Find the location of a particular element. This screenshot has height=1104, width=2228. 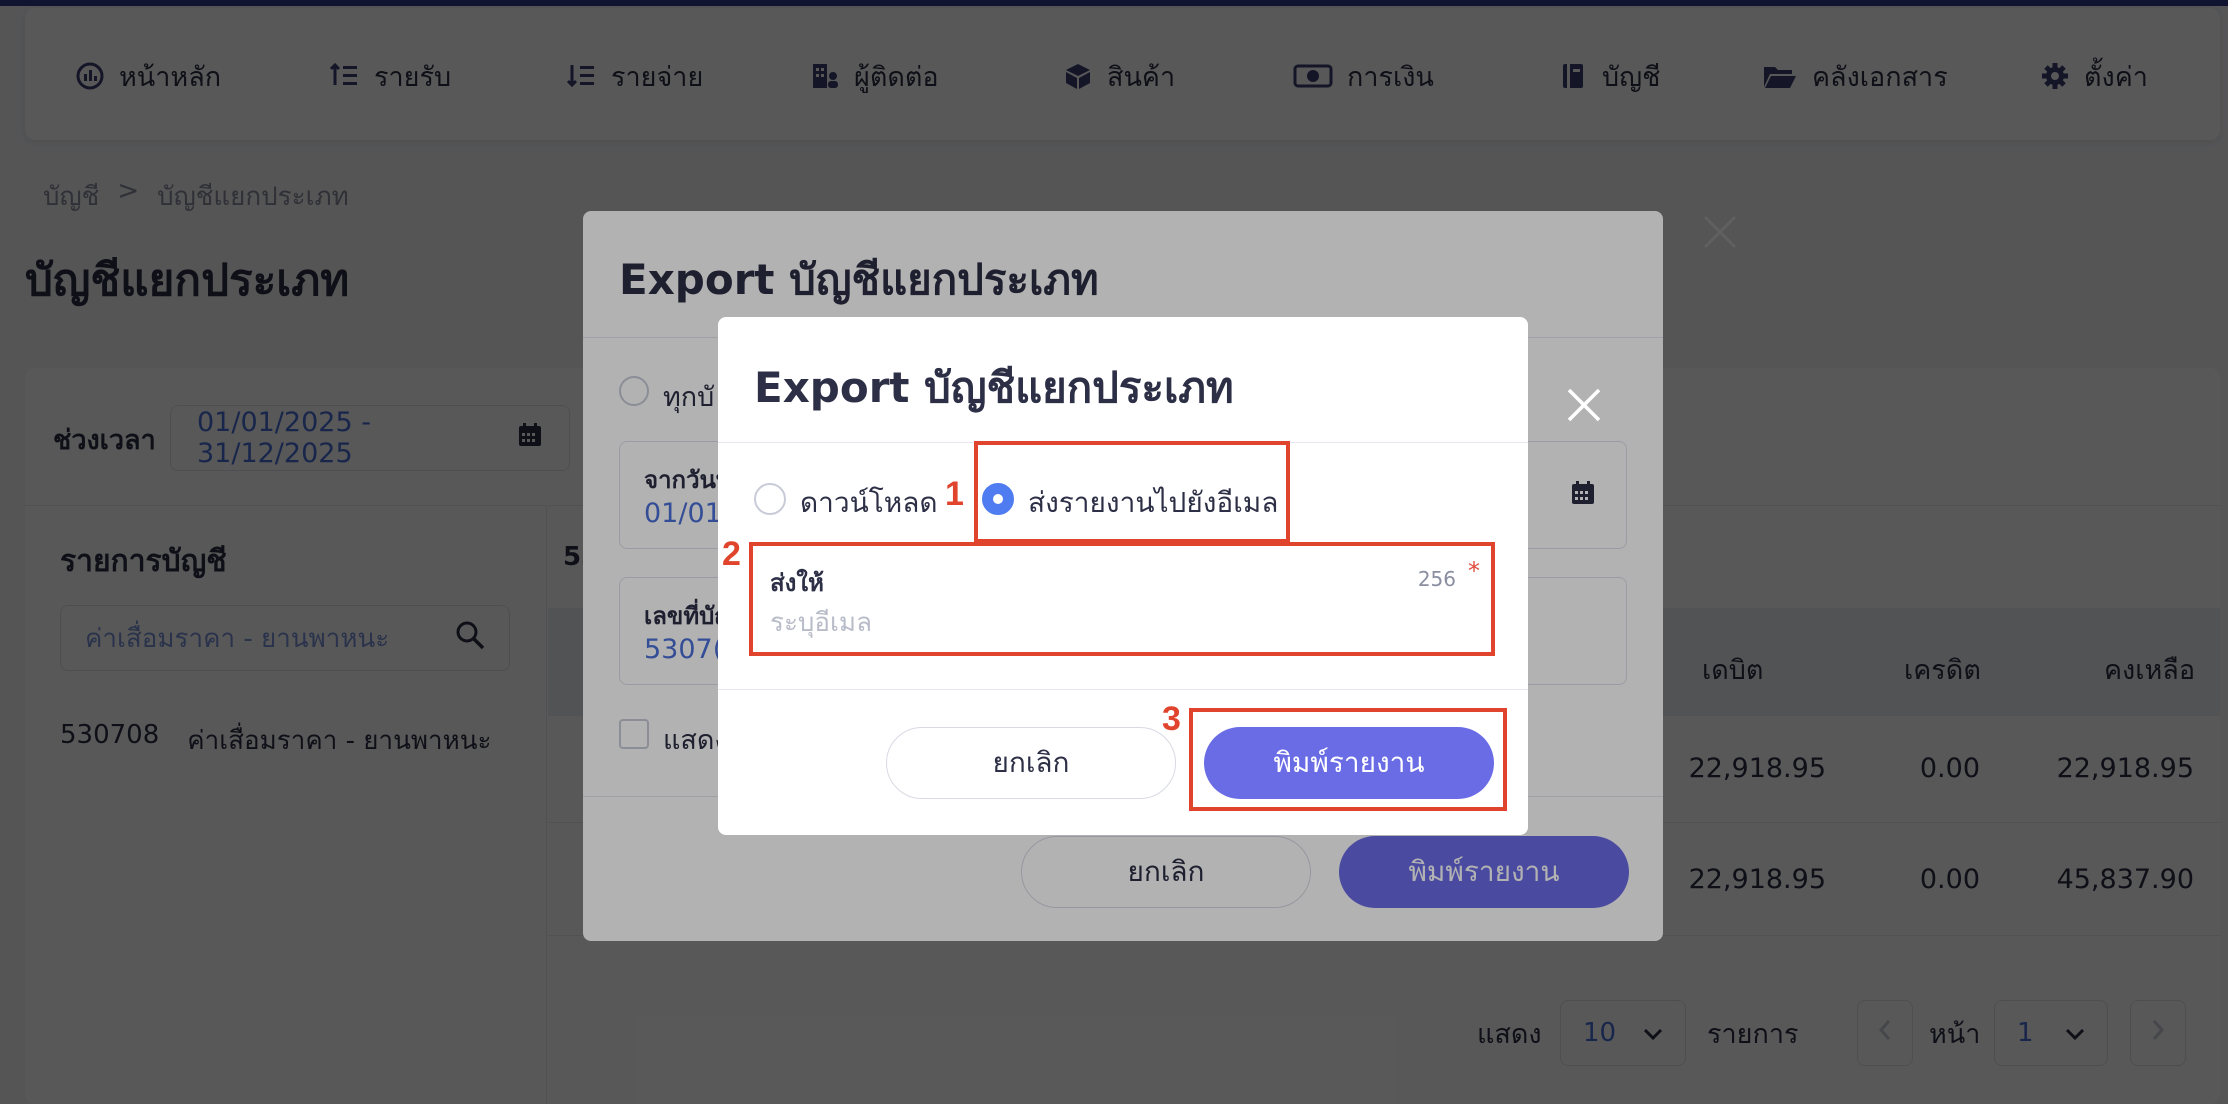

step-number-1: 1 is located at coordinates (954, 494).